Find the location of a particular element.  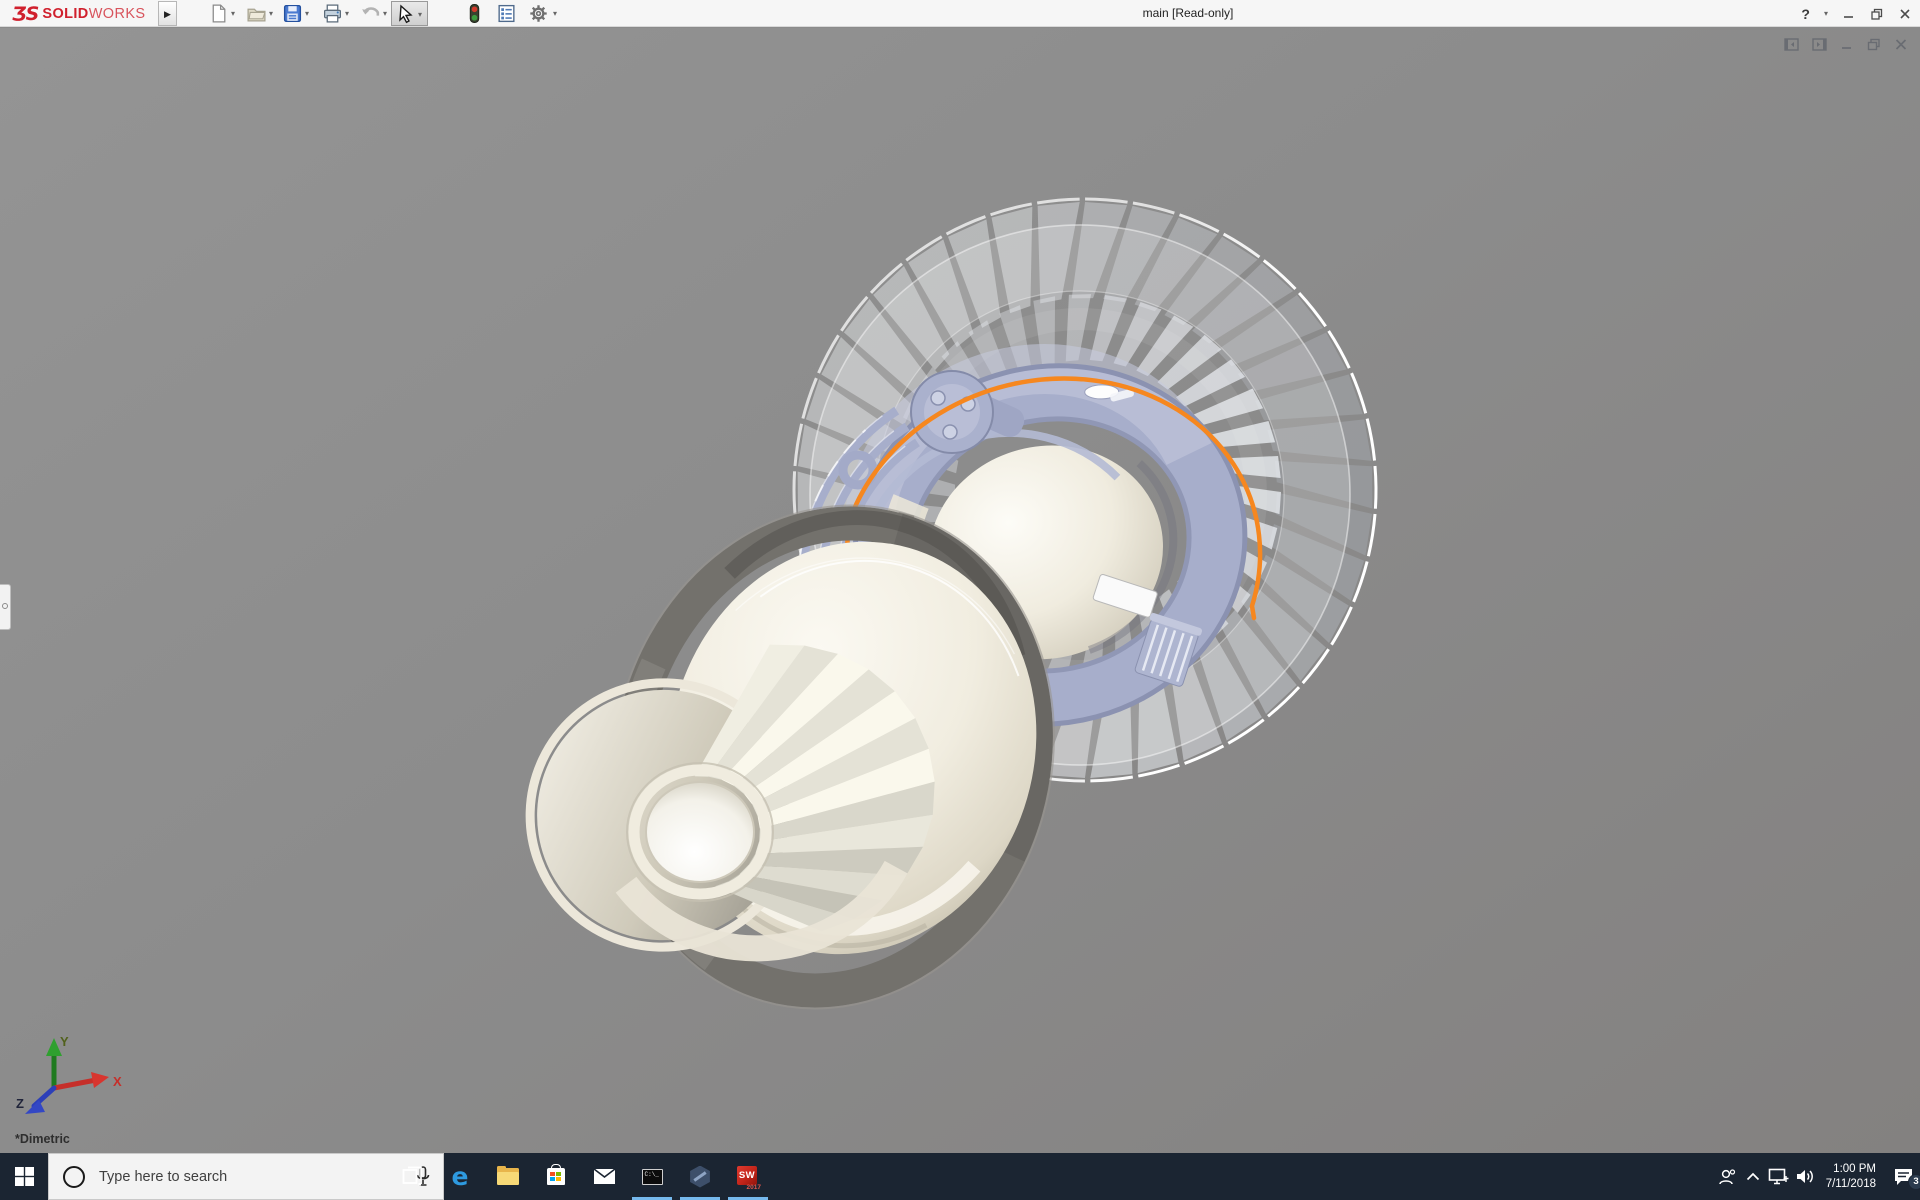

taskbar-store-button is located at coordinates (556, 1176).